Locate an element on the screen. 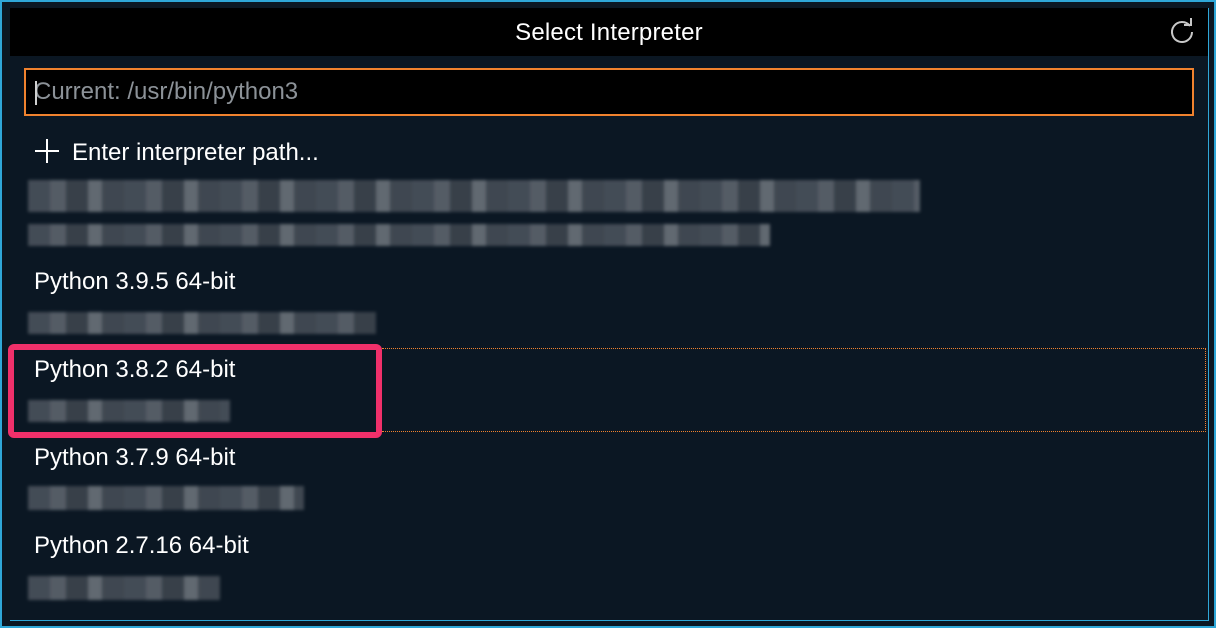 This screenshot has height=628, width=1216. quick-pick-titlebar: Select Interpreter is located at coordinates (609, 32).